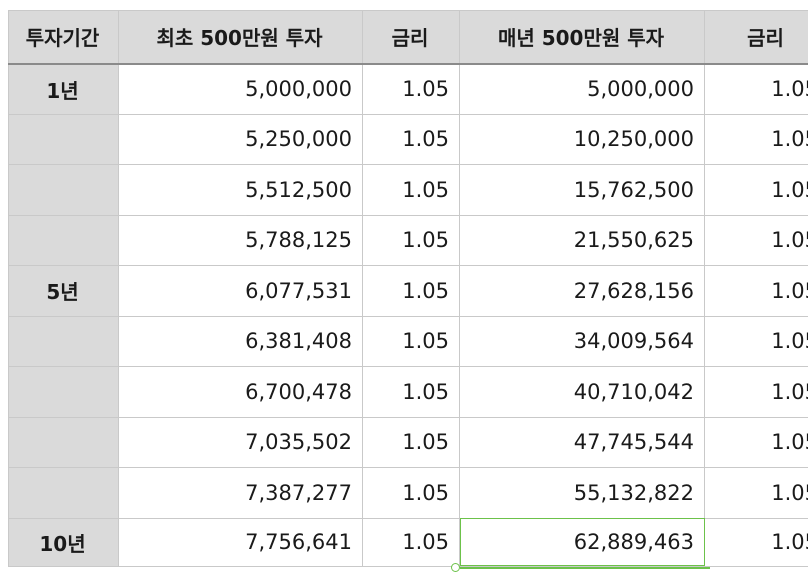 The image size is (808, 572). What do you see at coordinates (582, 493) in the screenshot?
I see `annual-cell: 55,132,822` at bounding box center [582, 493].